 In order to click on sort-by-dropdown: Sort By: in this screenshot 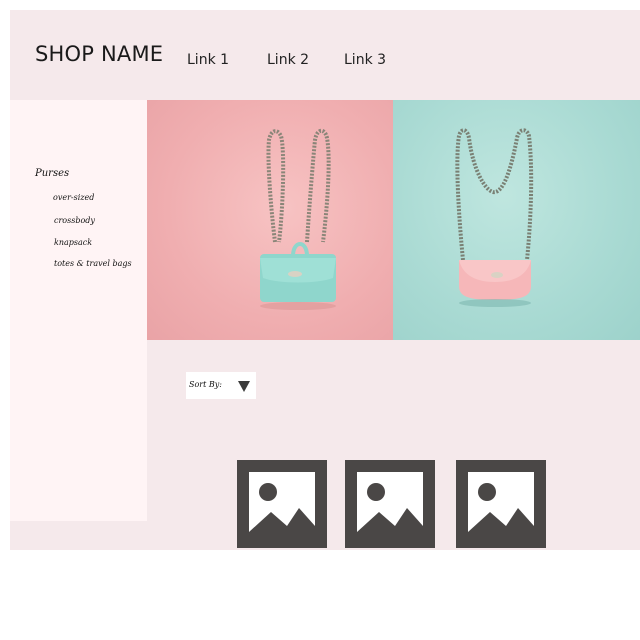, I will do `click(221, 385)`.